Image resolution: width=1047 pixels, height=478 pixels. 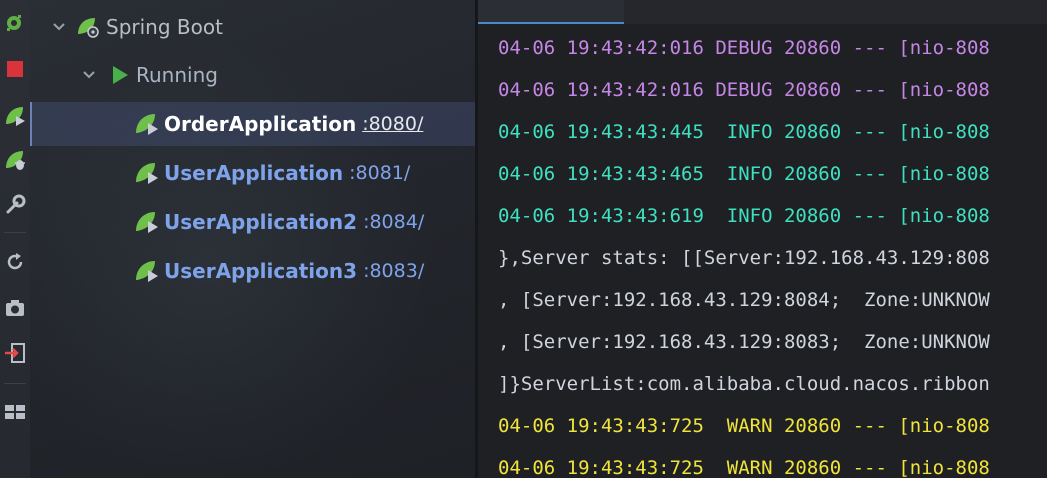 I want to click on app-port-link: :8084/, so click(x=393, y=222).